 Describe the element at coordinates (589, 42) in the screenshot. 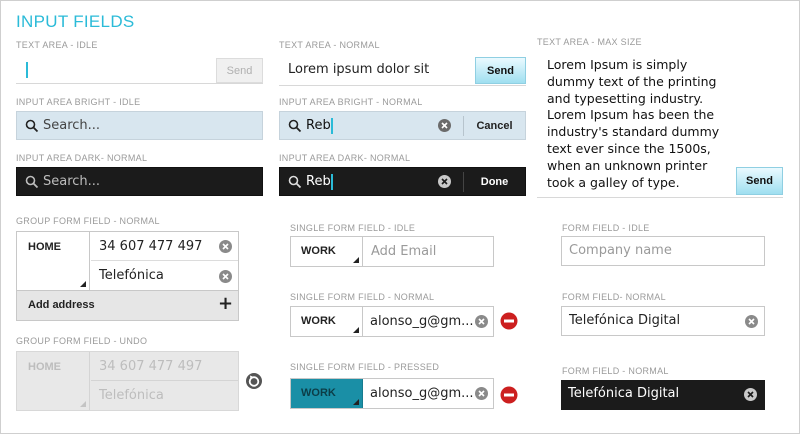

I see `label-textarea-max: TEXT AREA - MAX SIZE` at that location.